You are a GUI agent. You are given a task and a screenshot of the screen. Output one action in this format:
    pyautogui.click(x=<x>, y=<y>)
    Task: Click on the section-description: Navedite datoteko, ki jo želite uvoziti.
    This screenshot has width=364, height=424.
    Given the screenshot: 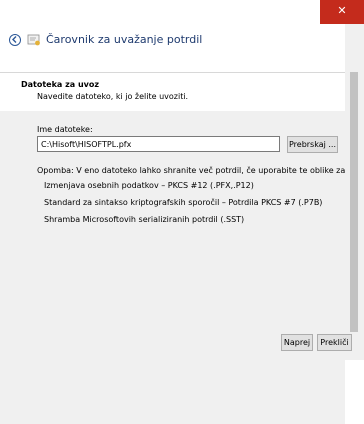 What is the action you would take?
    pyautogui.click(x=113, y=96)
    